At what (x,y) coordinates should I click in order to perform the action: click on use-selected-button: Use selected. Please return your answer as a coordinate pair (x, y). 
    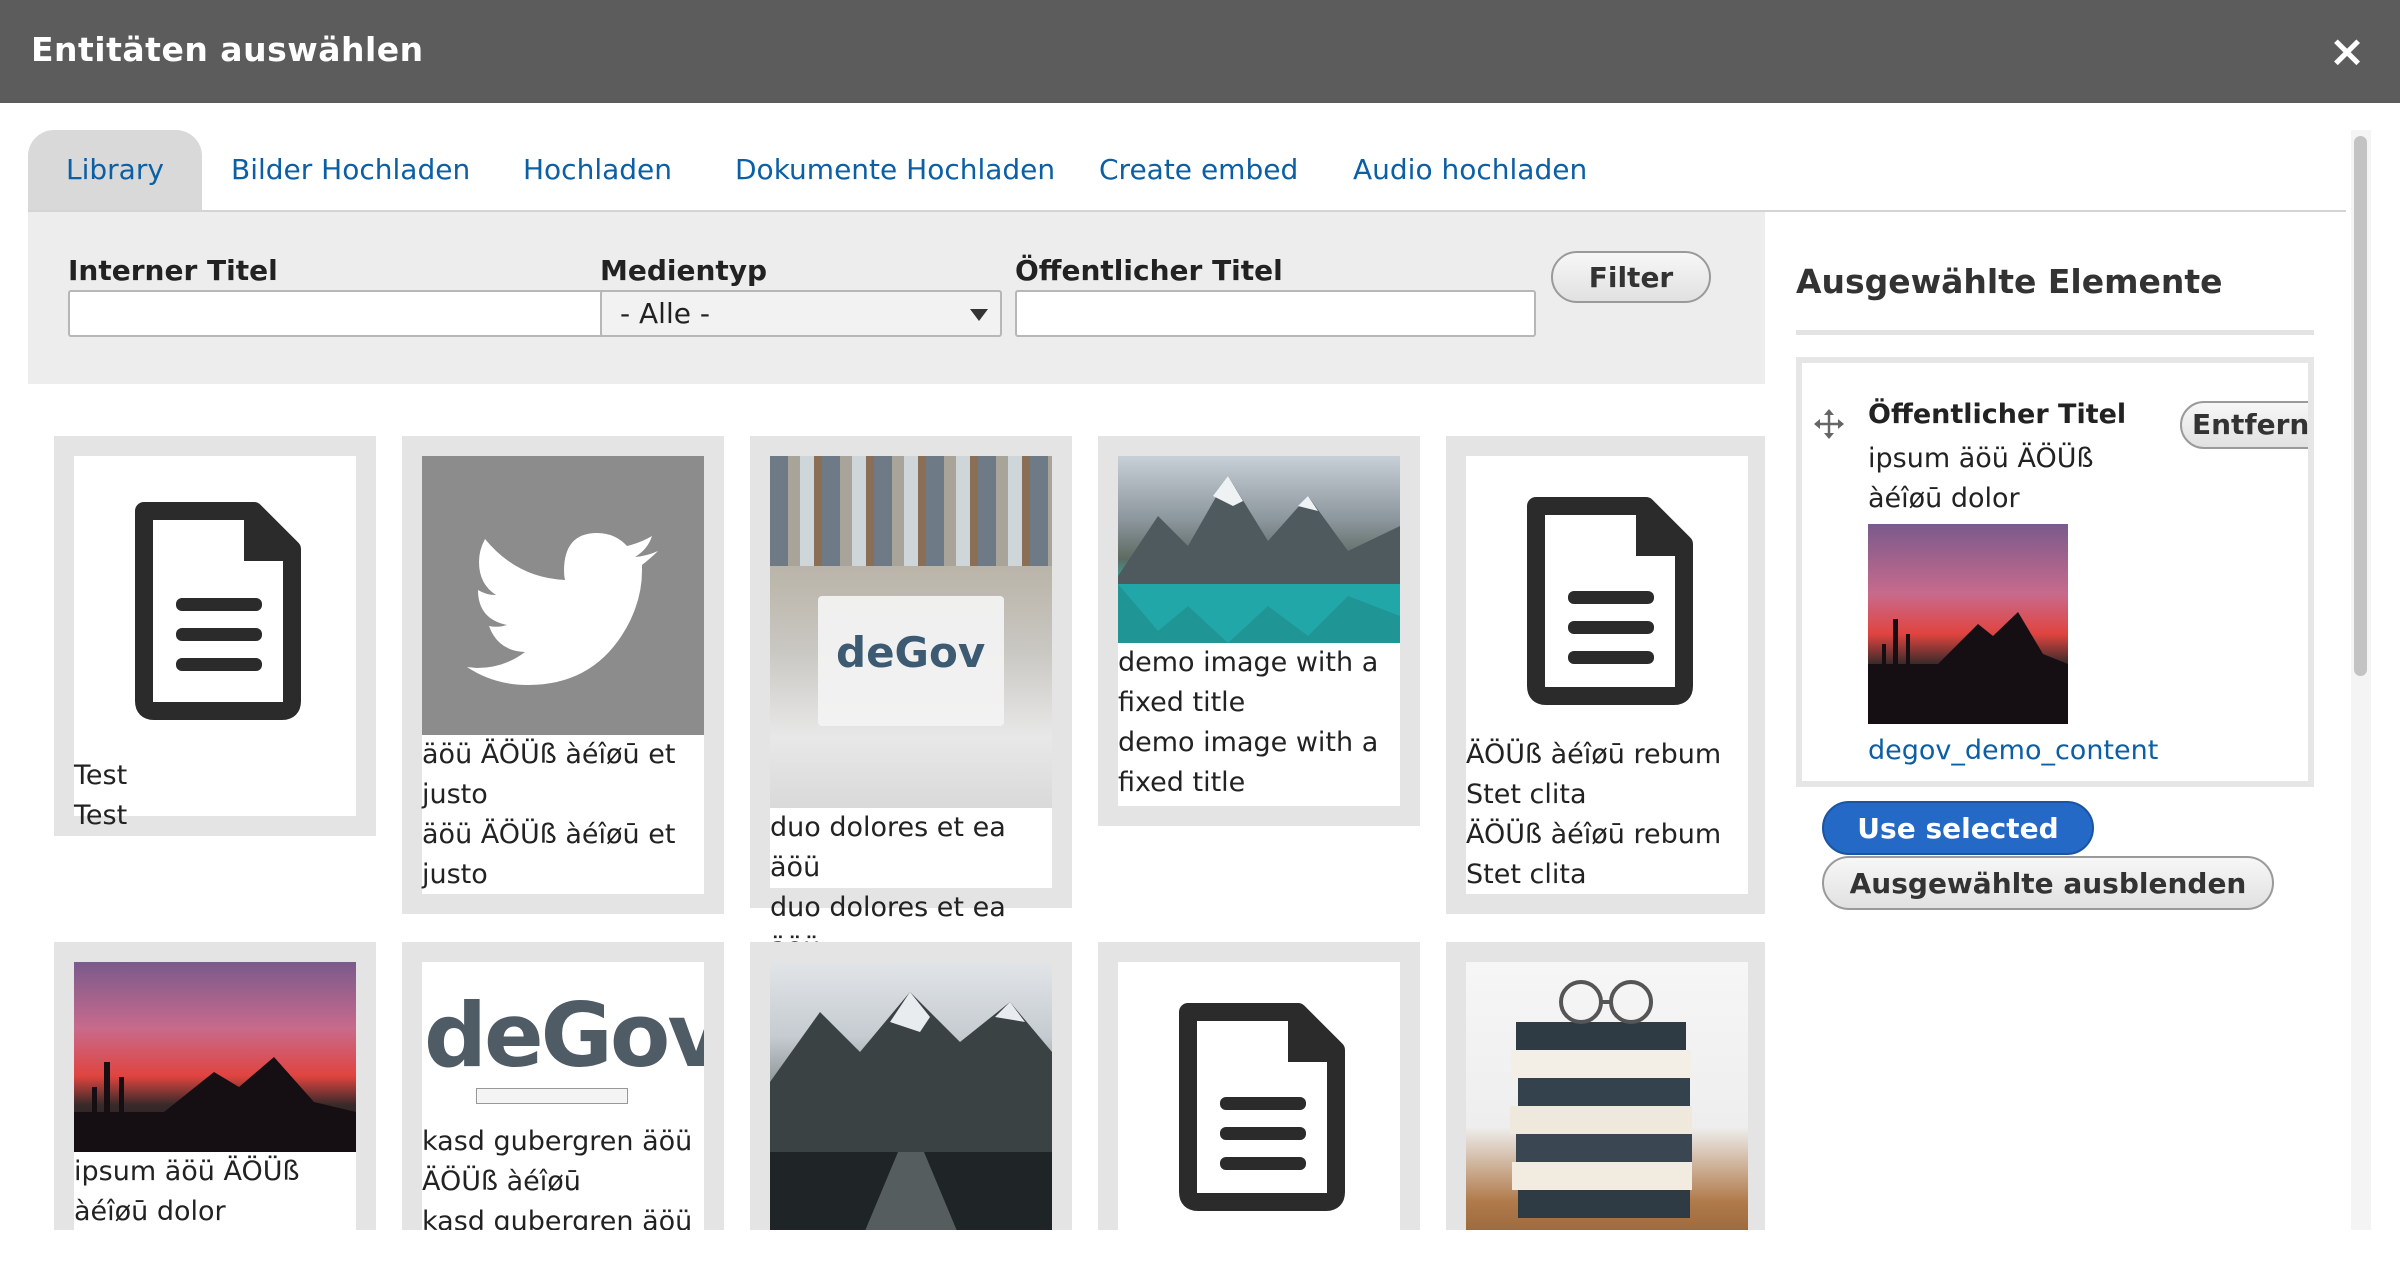
    Looking at the image, I should click on (1958, 828).